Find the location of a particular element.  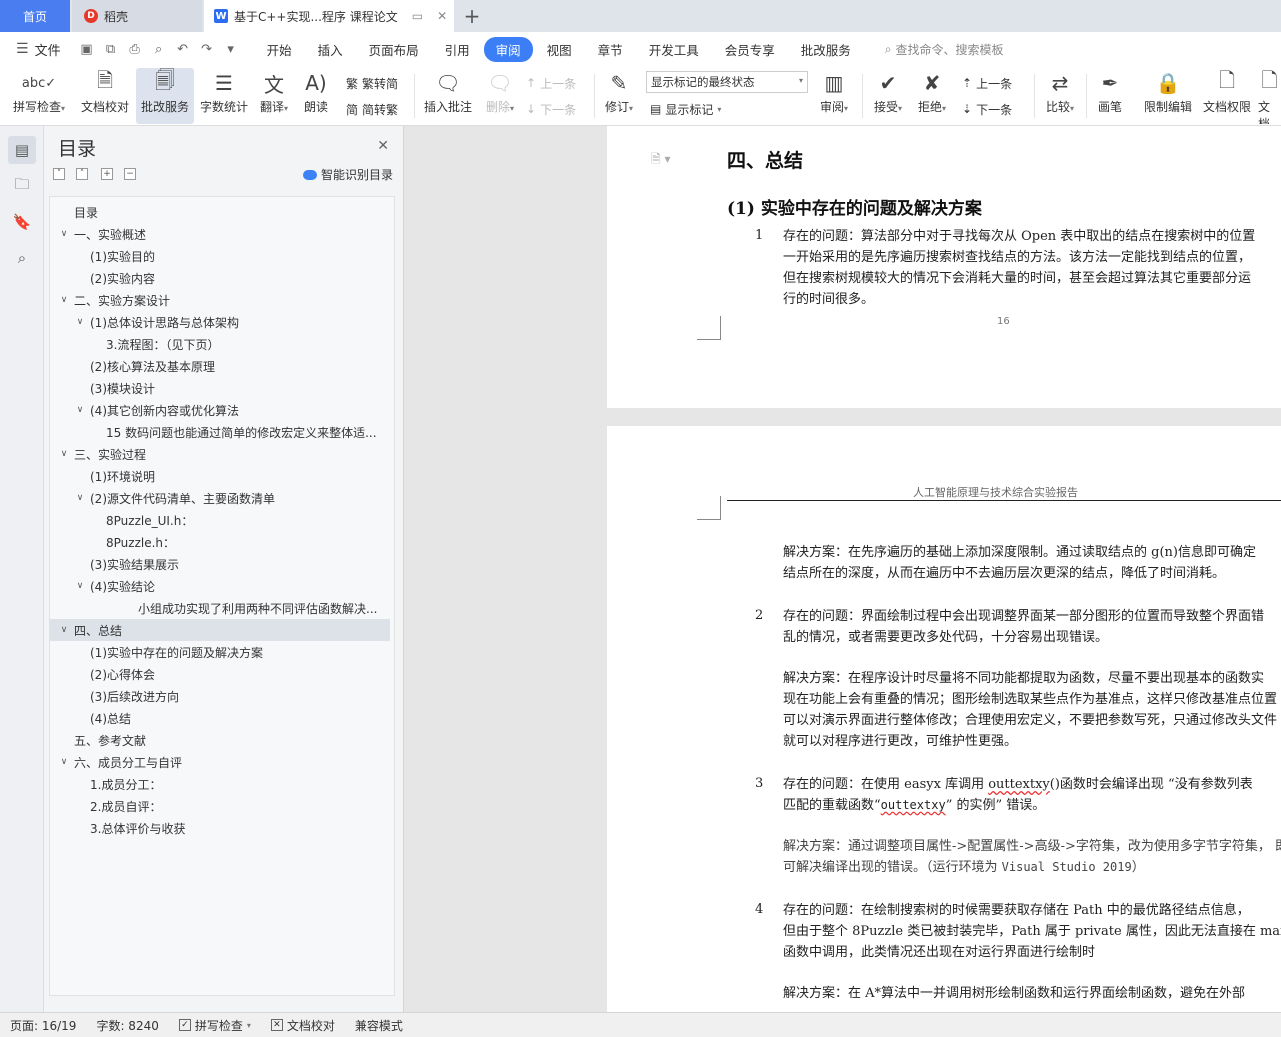

show-markup-button: ▤ 显示标记 ▾ is located at coordinates (685, 109).